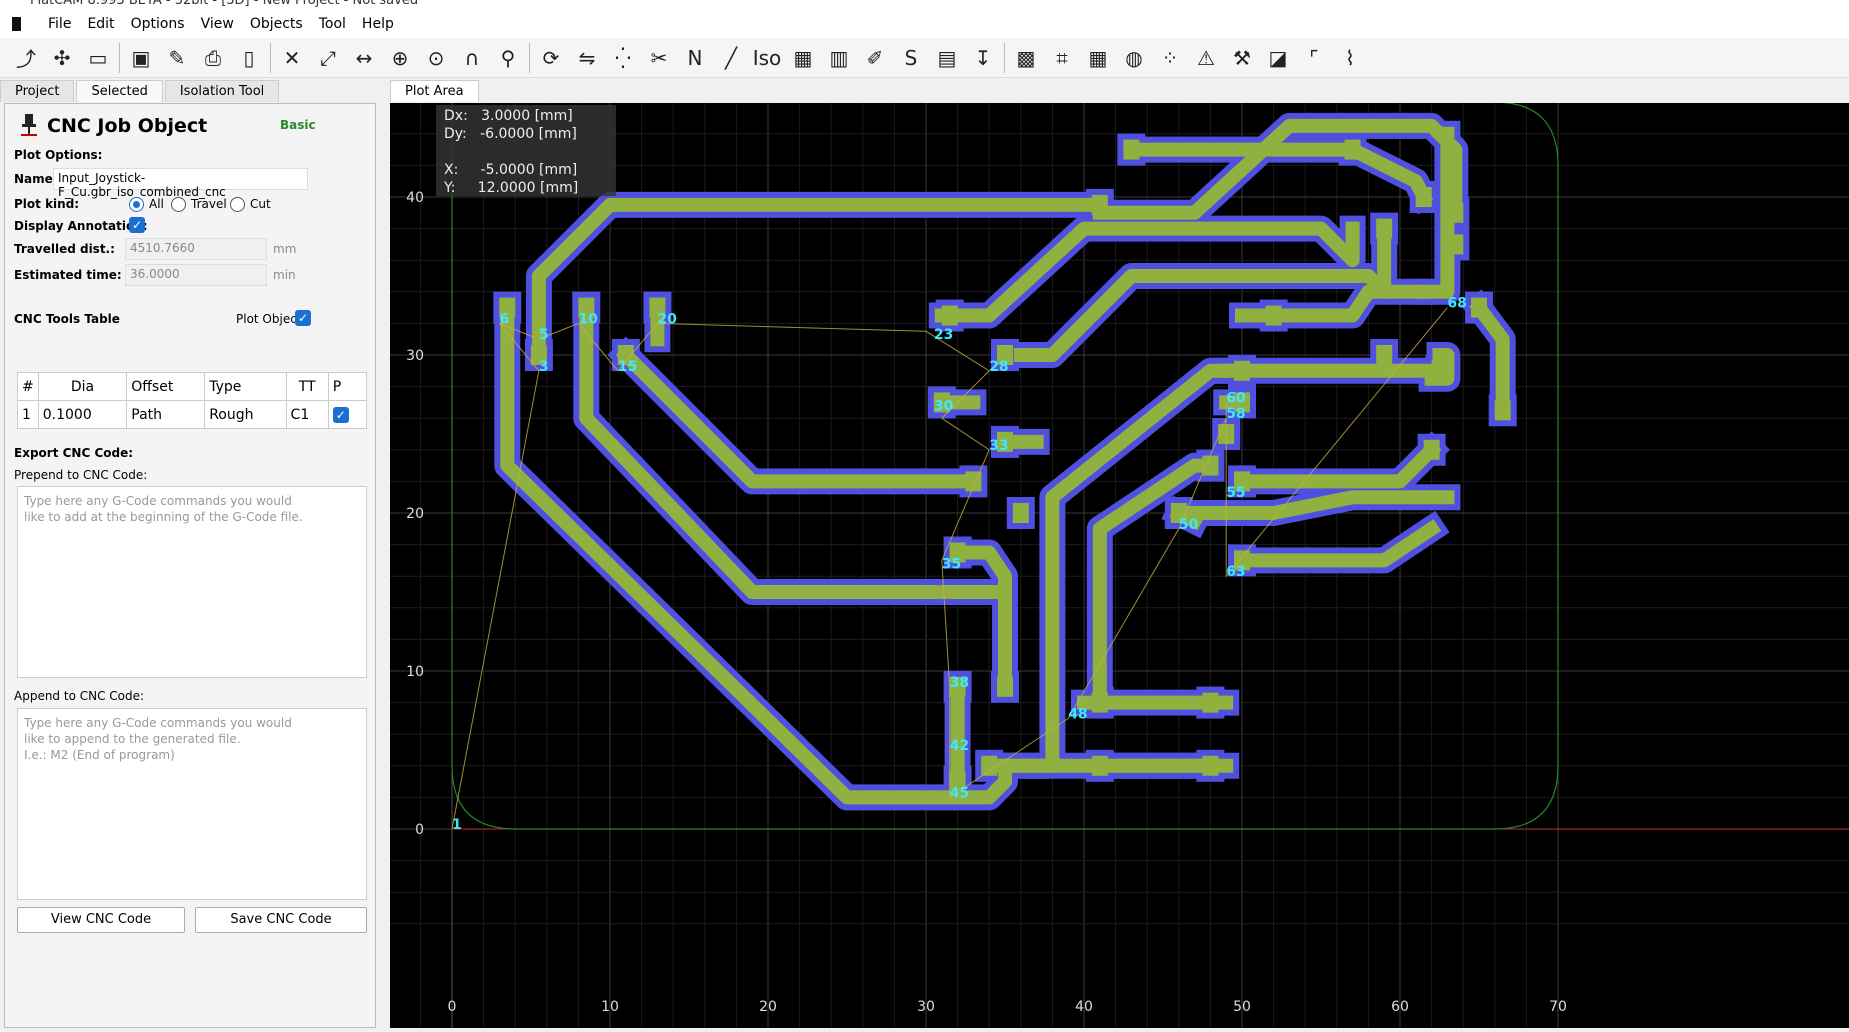 Image resolution: width=1849 pixels, height=1032 pixels. I want to click on annotation-label: 35, so click(951, 564).